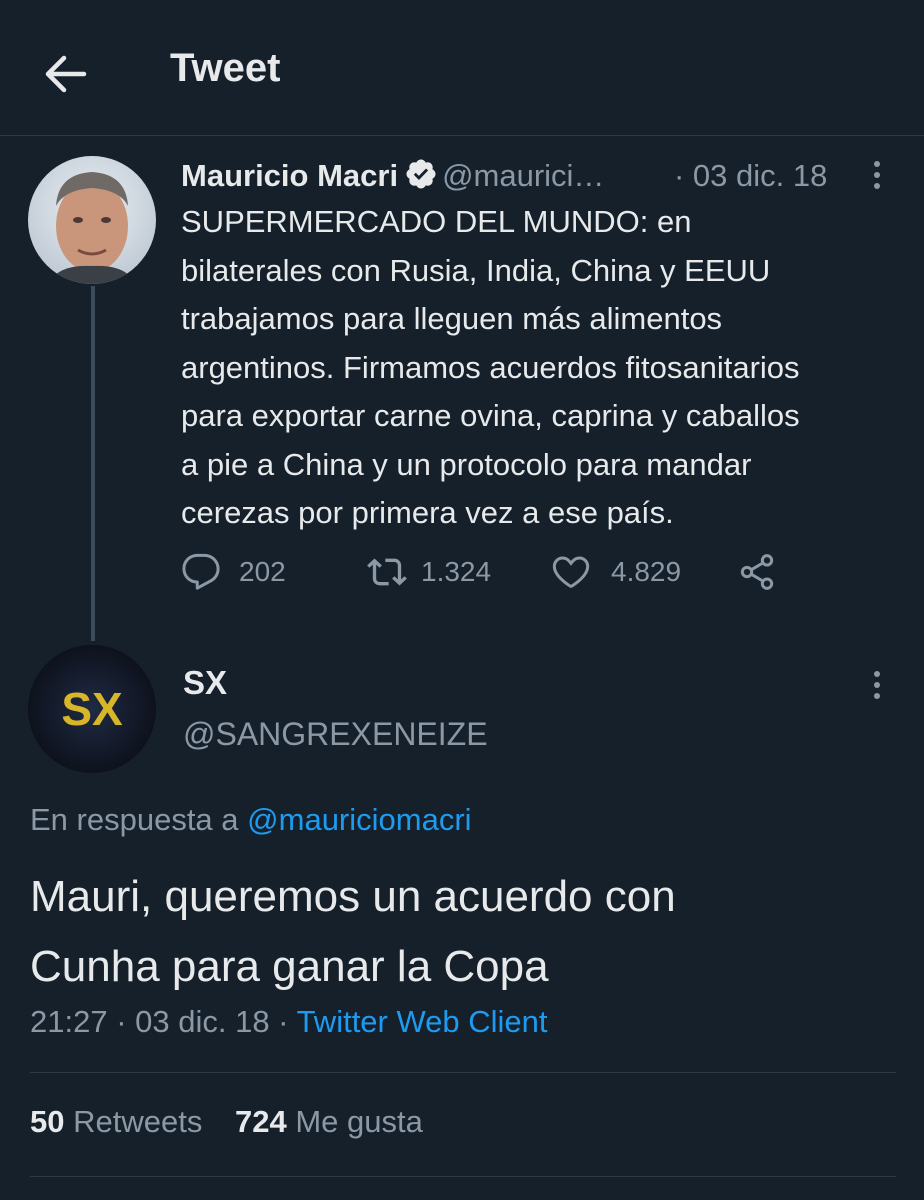  I want to click on retweet-button: 1.324, so click(429, 572).